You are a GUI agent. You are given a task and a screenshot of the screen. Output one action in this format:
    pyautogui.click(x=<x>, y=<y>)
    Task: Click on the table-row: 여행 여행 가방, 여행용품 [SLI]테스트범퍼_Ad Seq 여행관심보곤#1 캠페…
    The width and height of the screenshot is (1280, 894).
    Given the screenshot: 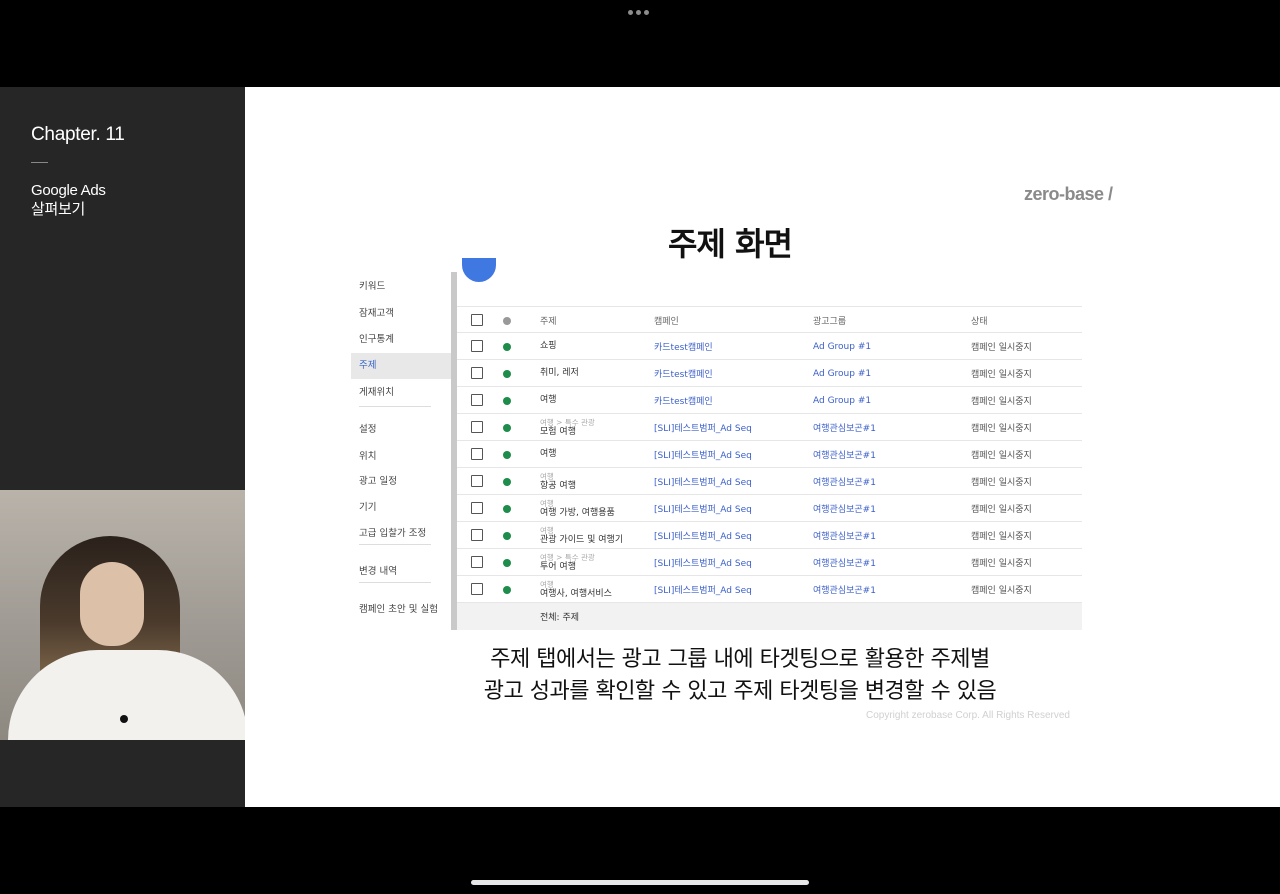 What is the action you would take?
    pyautogui.click(x=769, y=508)
    